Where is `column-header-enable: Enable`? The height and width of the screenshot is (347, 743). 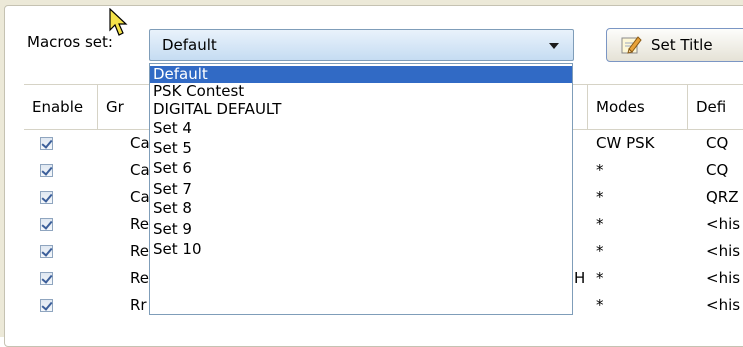 column-header-enable: Enable is located at coordinates (61, 107).